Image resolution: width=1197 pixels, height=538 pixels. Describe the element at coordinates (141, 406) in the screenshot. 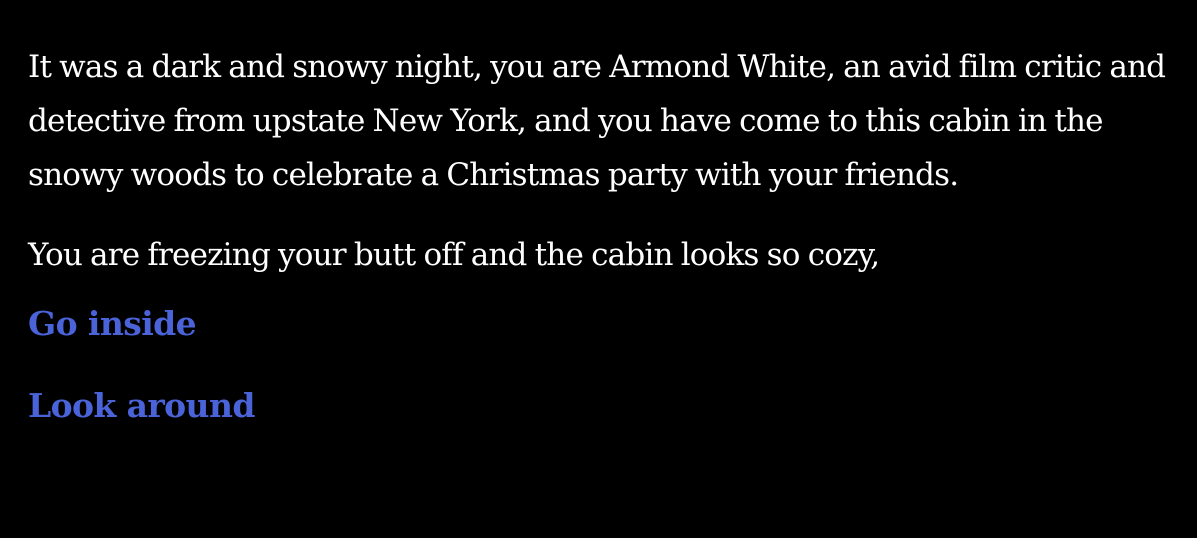

I see `choice-look-around-link: Look around` at that location.